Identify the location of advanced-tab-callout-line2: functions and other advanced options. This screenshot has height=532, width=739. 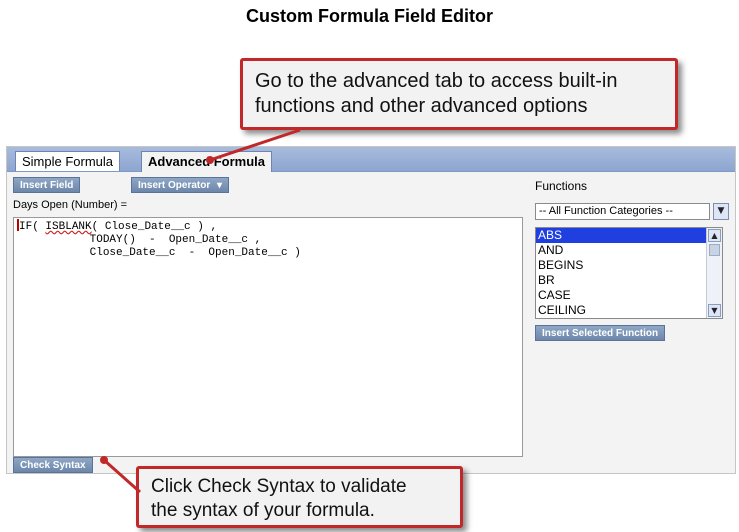
(421, 106).